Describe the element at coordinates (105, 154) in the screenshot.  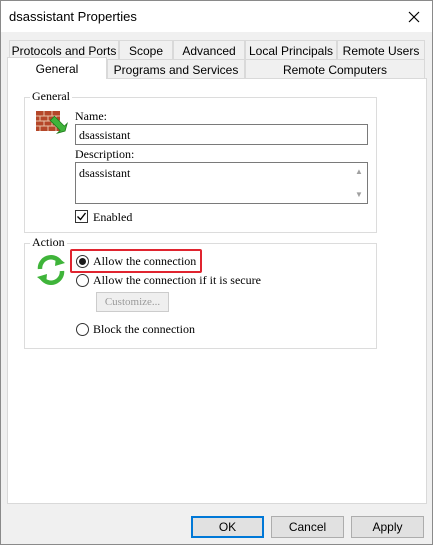
I see `description-label: Description:` at that location.